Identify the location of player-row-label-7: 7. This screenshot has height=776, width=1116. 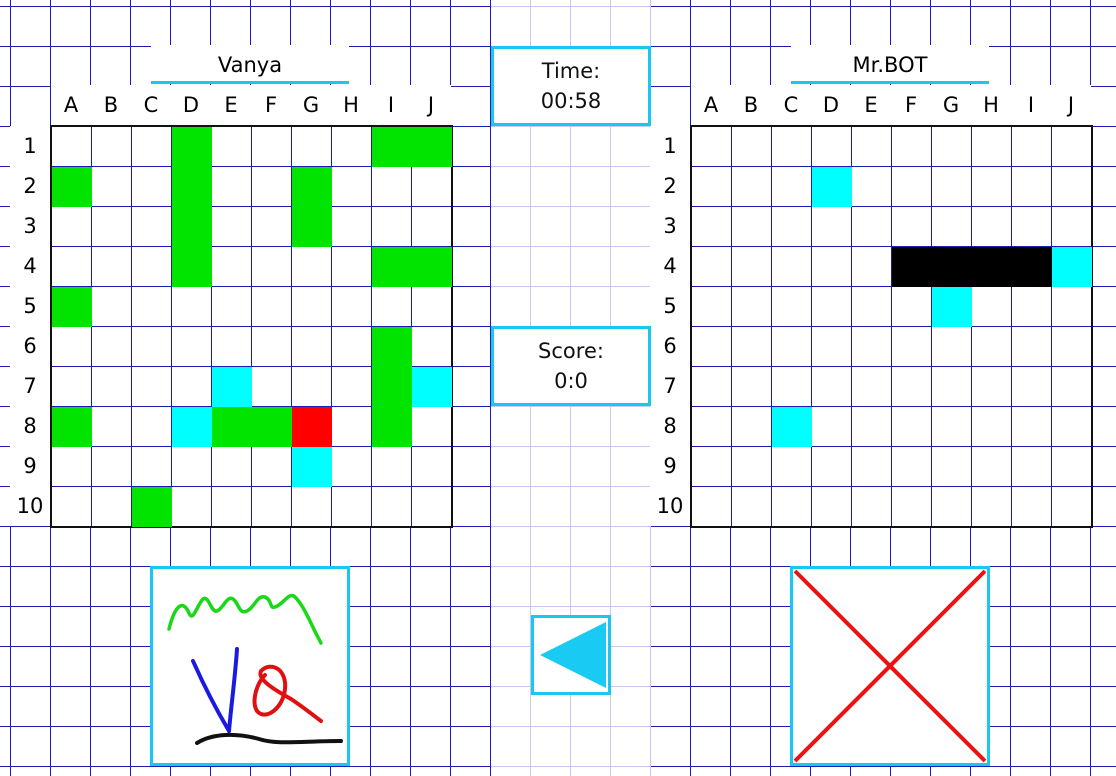
(30, 386).